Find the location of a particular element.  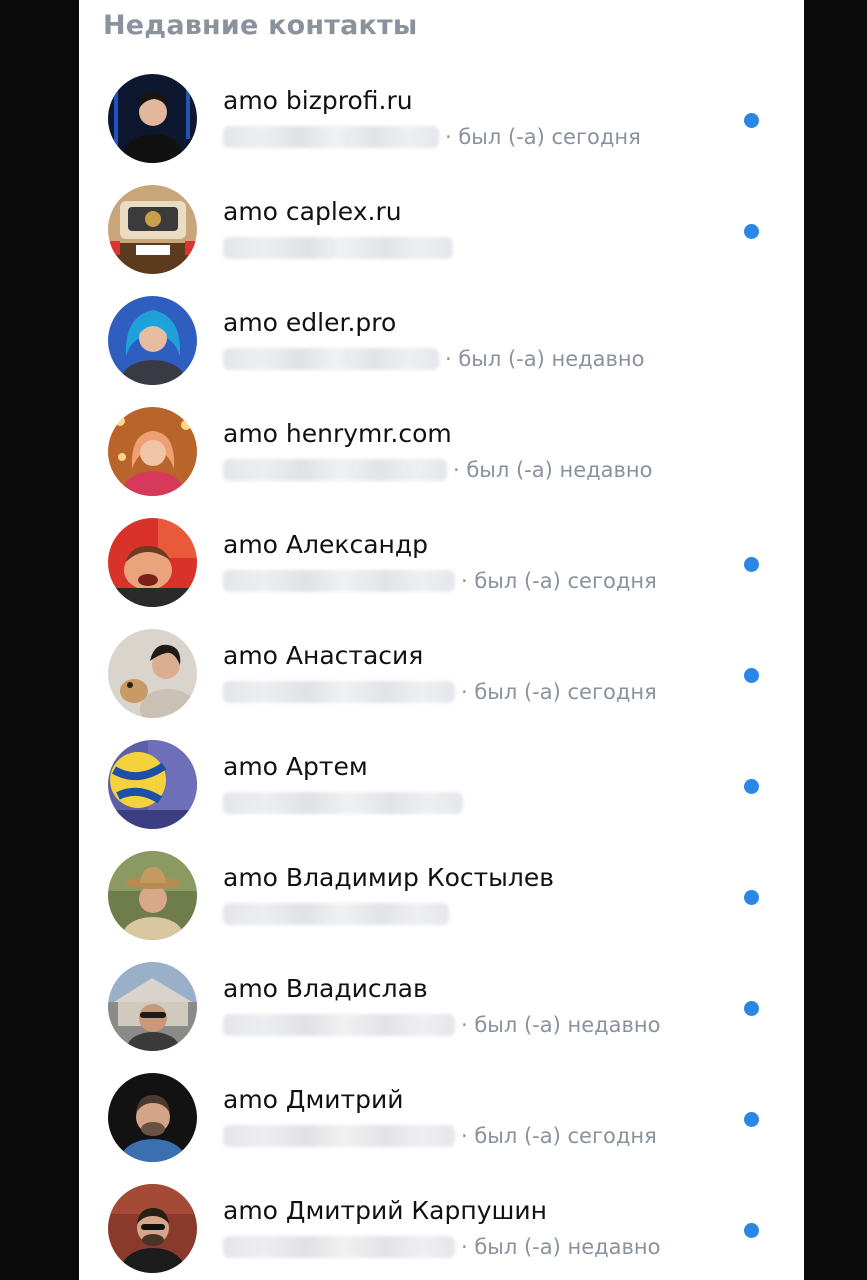

contact-row: amo Владимир Костылев is located at coordinates (441, 906).